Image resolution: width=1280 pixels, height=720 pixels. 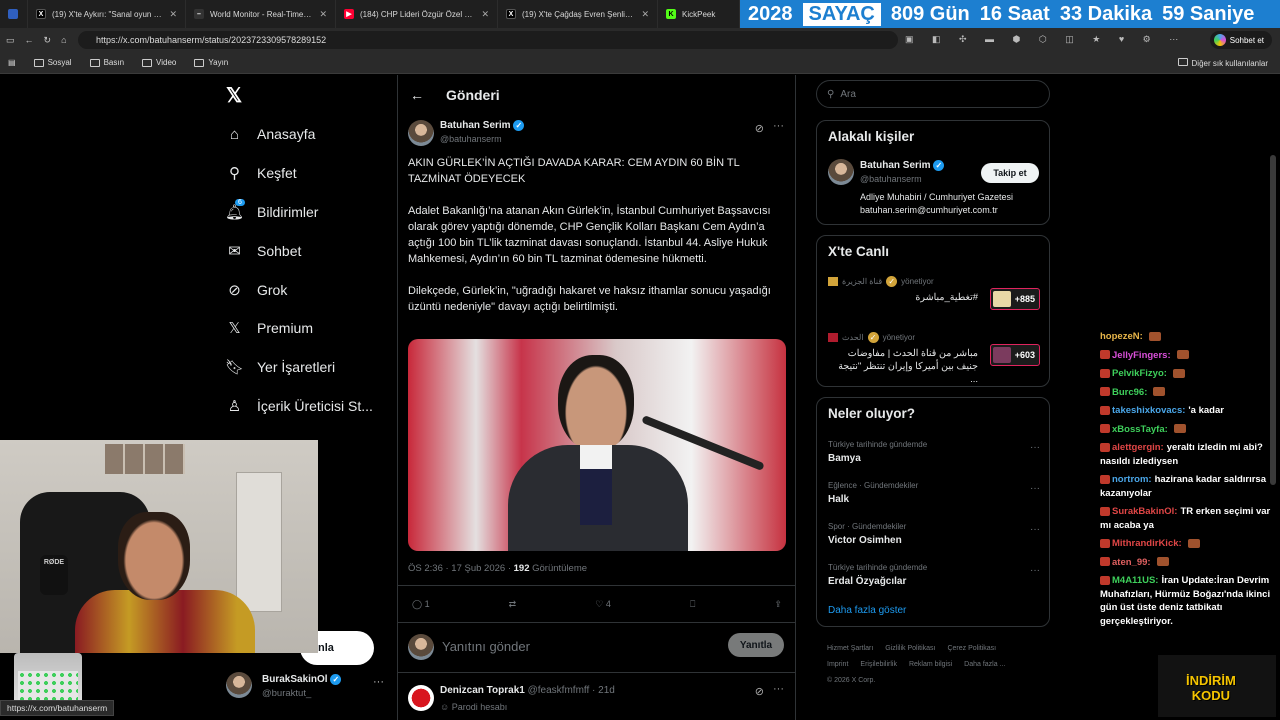 I want to click on bookmark-action: ⎕, so click(x=692, y=604).